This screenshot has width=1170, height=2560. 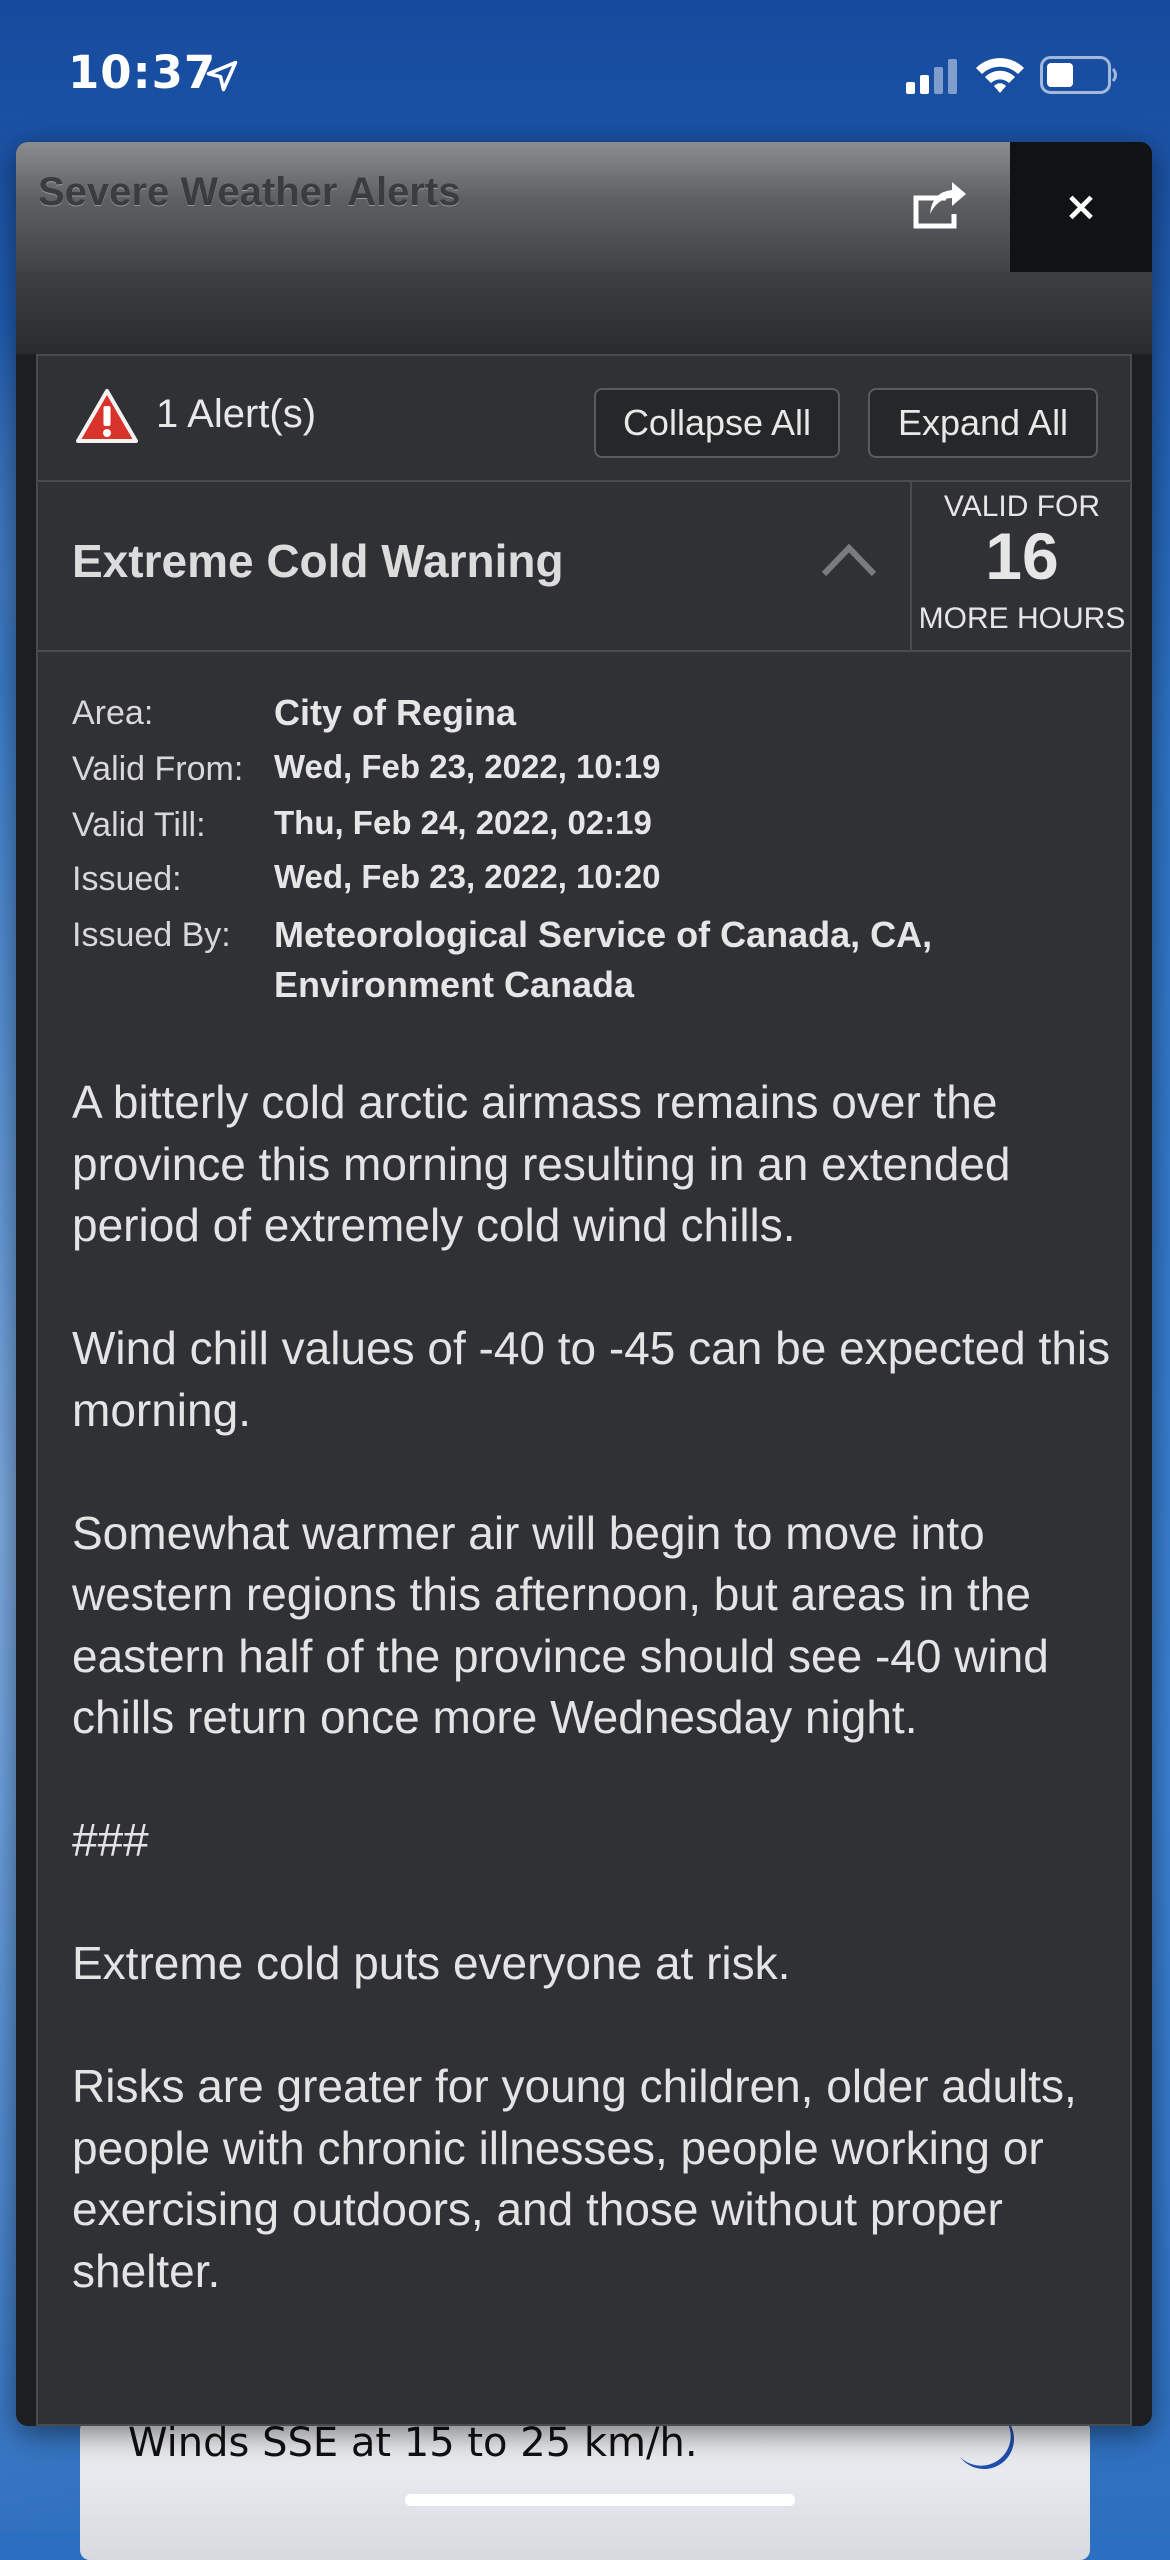 What do you see at coordinates (463, 822) in the screenshot?
I see `detail-value: Thu, Feb 24, 2022, 02:19` at bounding box center [463, 822].